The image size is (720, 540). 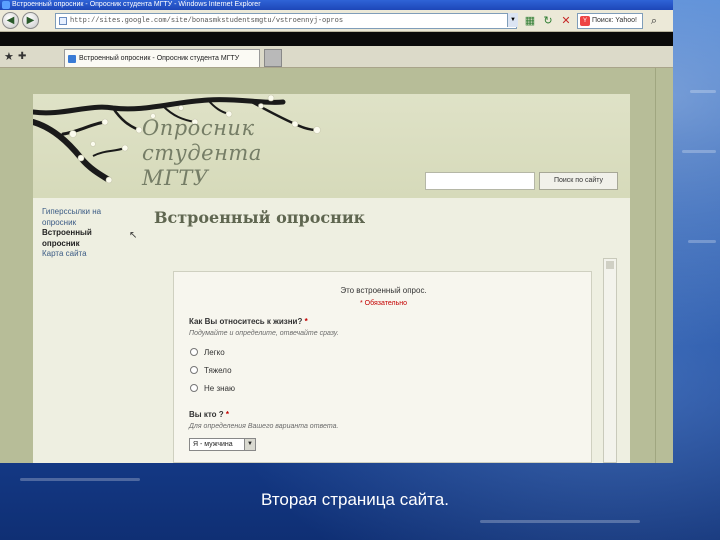 What do you see at coordinates (548, 21) in the screenshot?
I see `refresh-icon: ↻` at bounding box center [548, 21].